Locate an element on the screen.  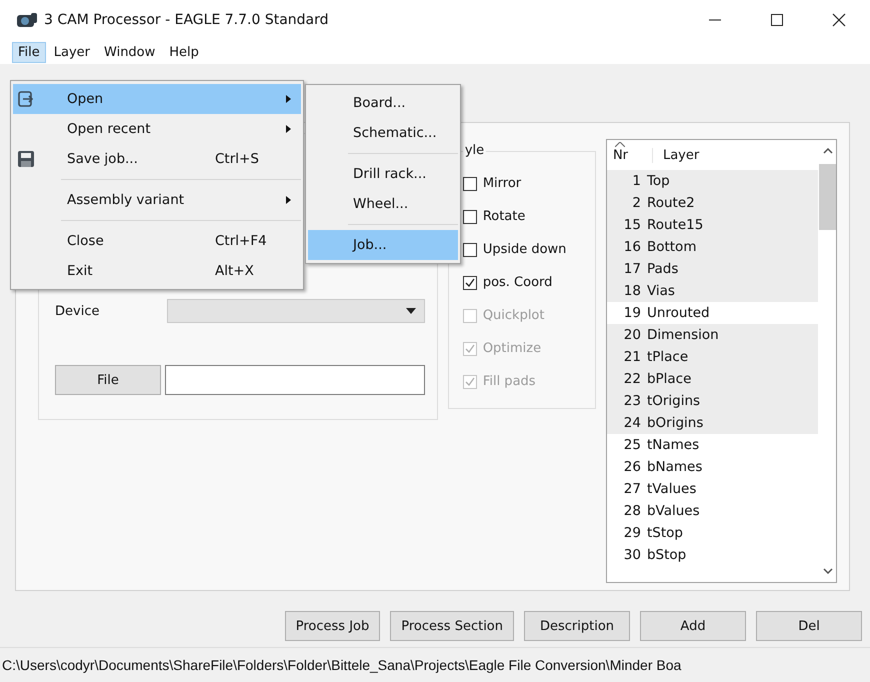
layer-name: tOrigins is located at coordinates (673, 401).